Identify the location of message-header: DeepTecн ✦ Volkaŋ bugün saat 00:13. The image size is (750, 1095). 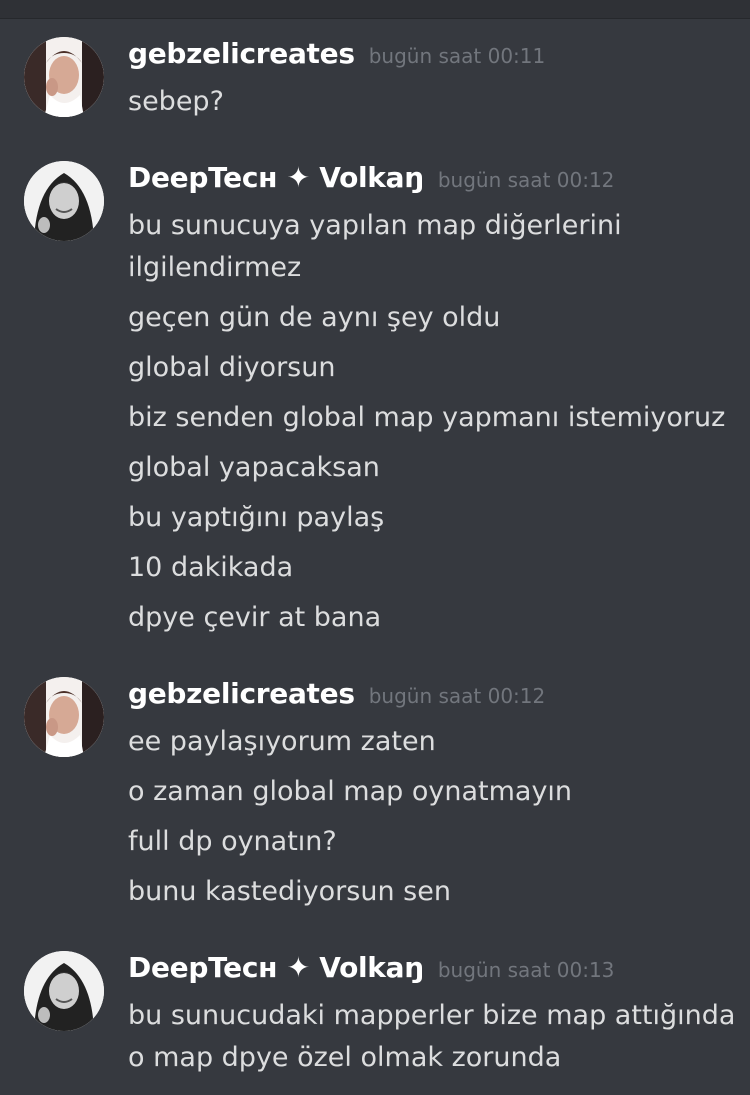
(371, 971).